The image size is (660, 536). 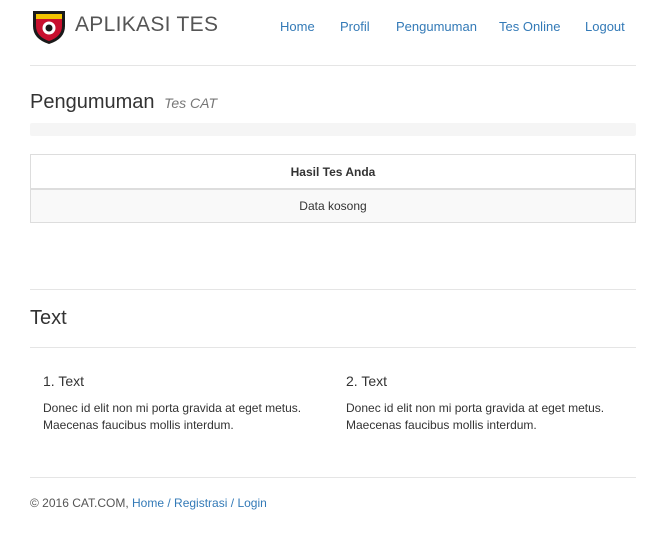 I want to click on column-2-title: 2. Text, so click(x=366, y=381).